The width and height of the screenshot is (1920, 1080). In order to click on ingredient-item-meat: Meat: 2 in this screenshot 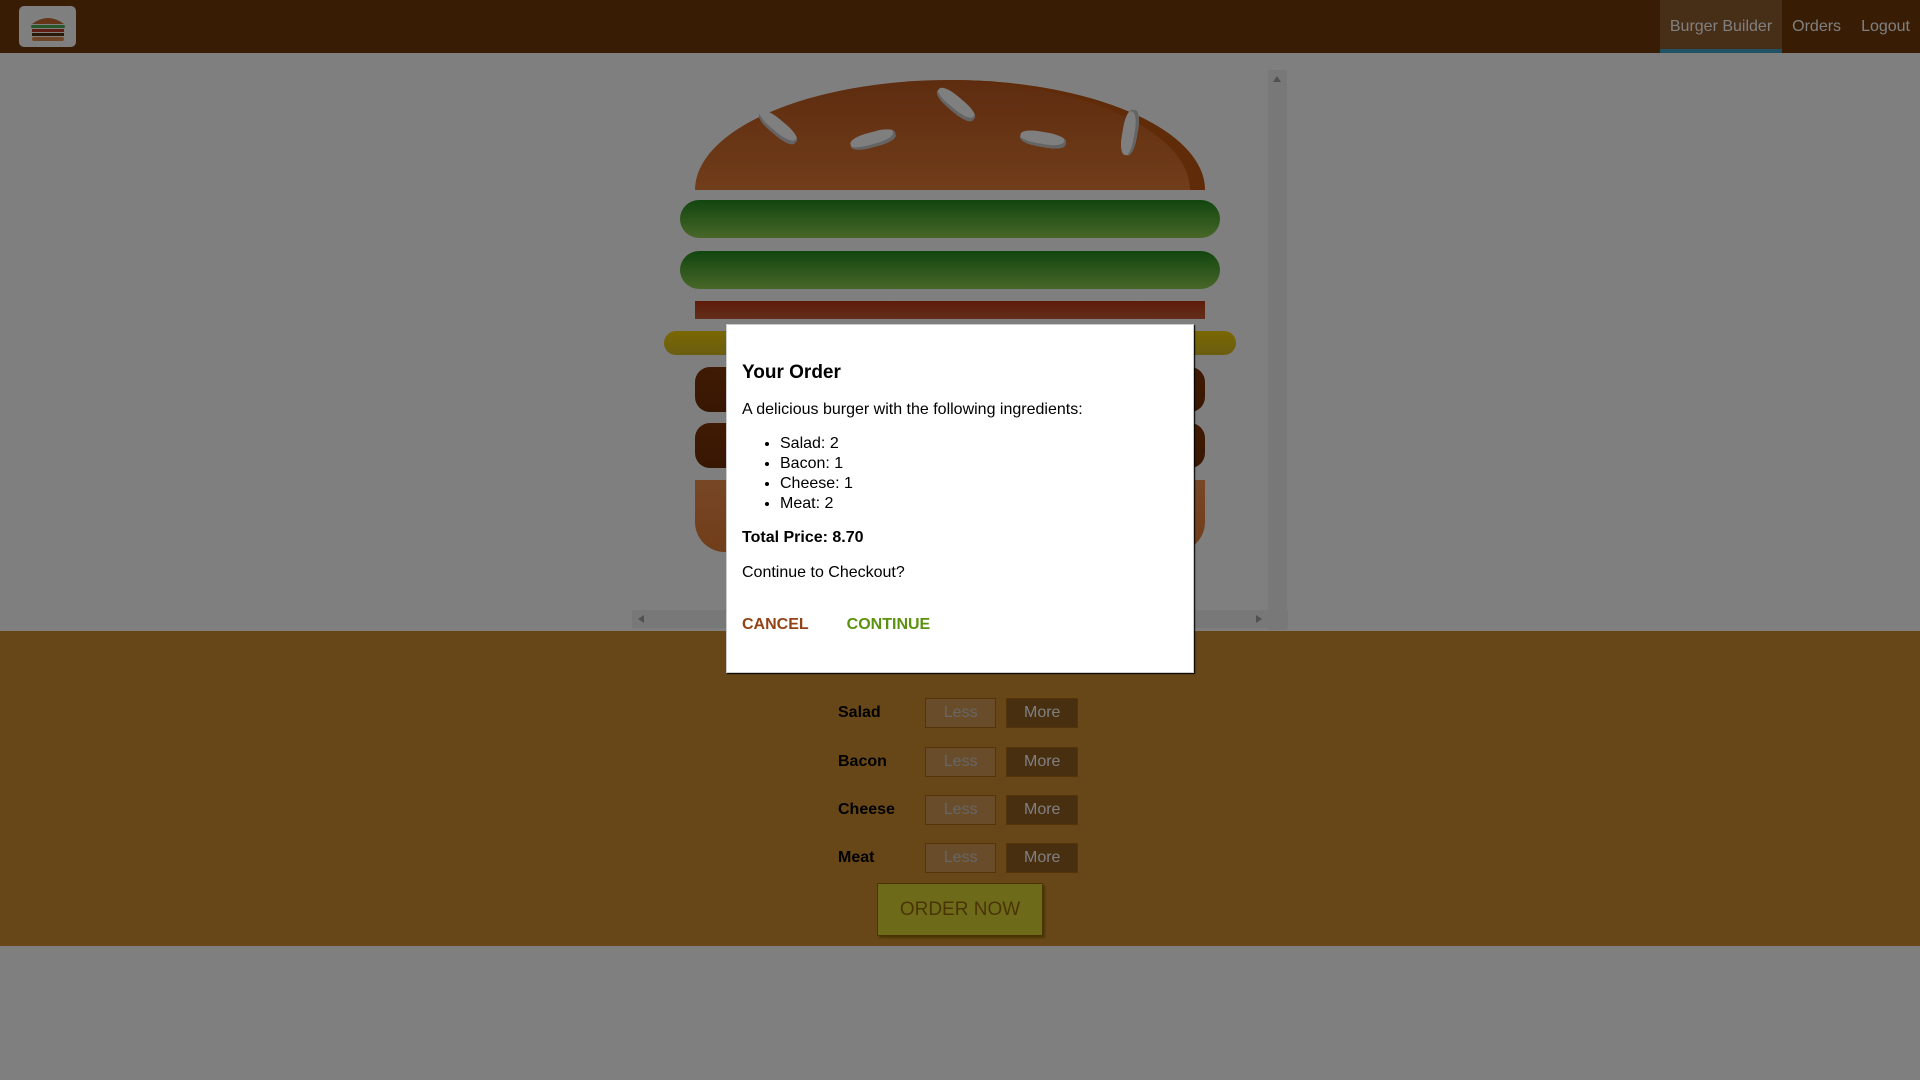, I will do `click(979, 504)`.